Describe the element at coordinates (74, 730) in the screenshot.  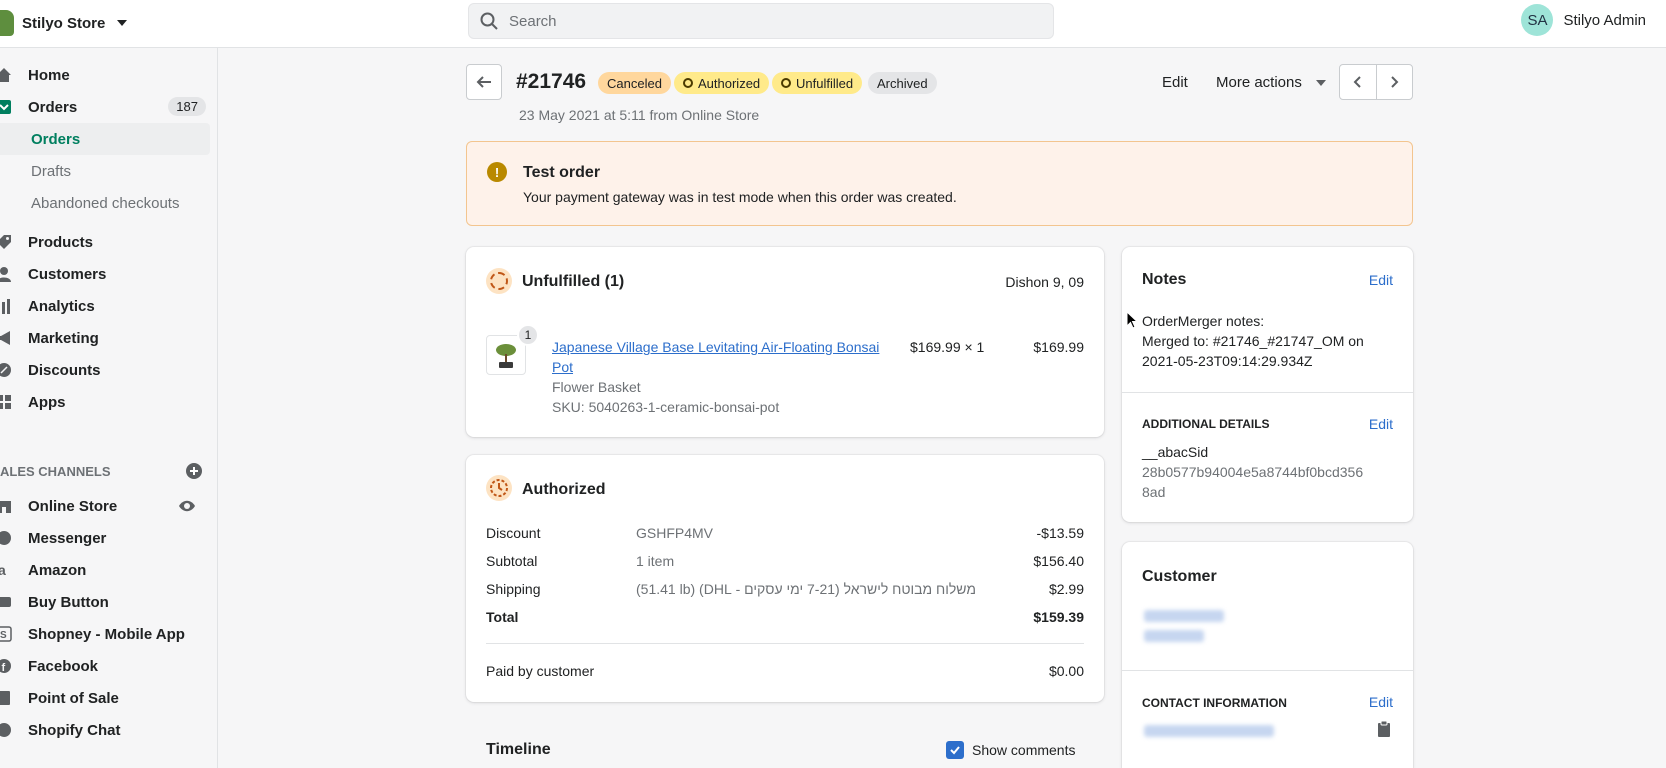
I see `sidebar-item-label: Shopify Chat` at that location.